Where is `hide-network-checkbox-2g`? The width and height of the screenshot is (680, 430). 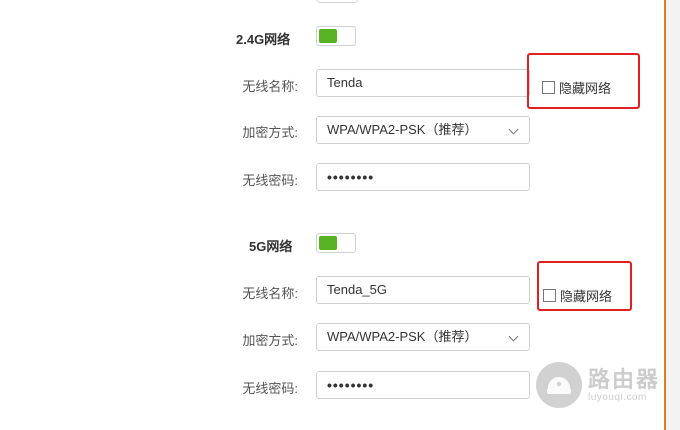
hide-network-checkbox-2g is located at coordinates (548, 87).